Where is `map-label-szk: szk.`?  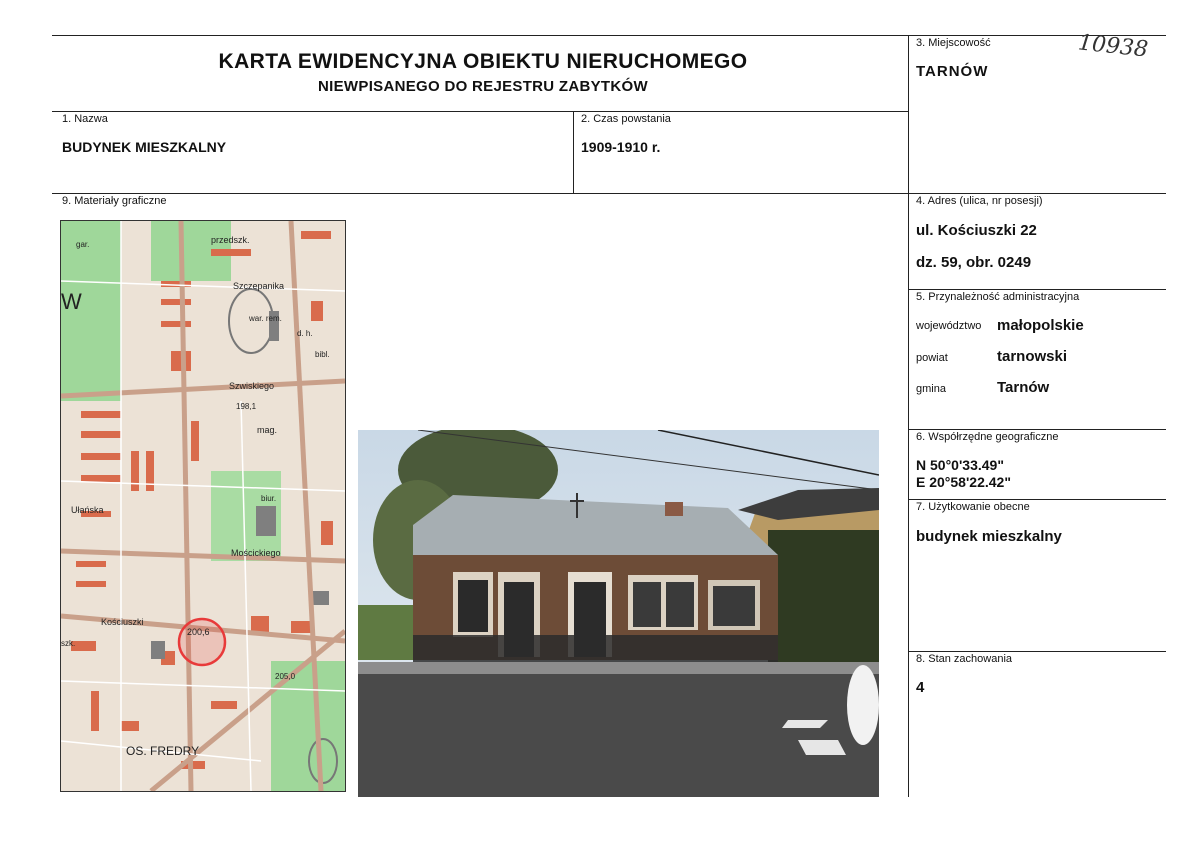 map-label-szk: szk. is located at coordinates (68, 643).